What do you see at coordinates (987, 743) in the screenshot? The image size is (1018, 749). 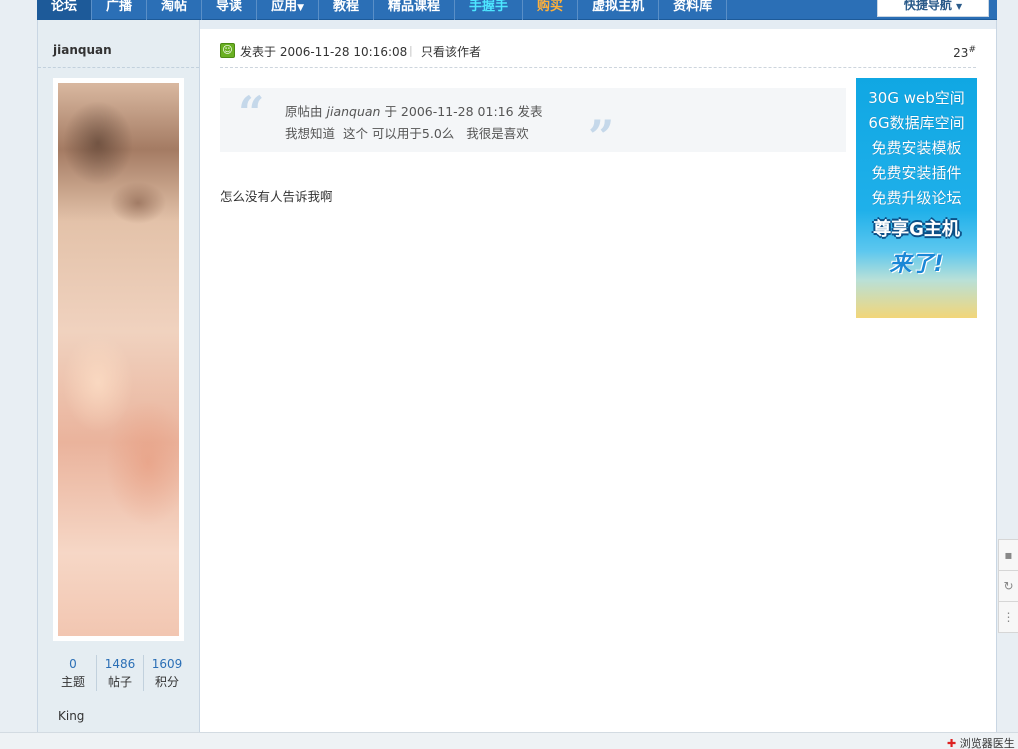 I see `browser-doctor-label: 浏览器医生` at bounding box center [987, 743].